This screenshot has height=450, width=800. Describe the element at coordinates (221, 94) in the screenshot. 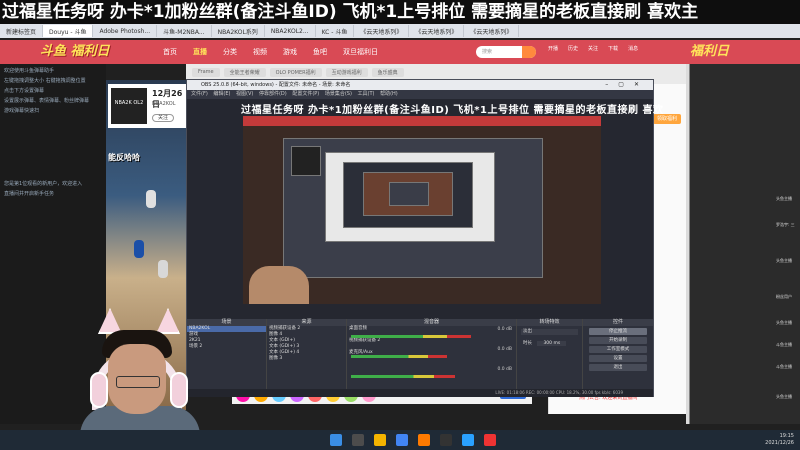

I see `menu-item: 编辑(E)` at that location.